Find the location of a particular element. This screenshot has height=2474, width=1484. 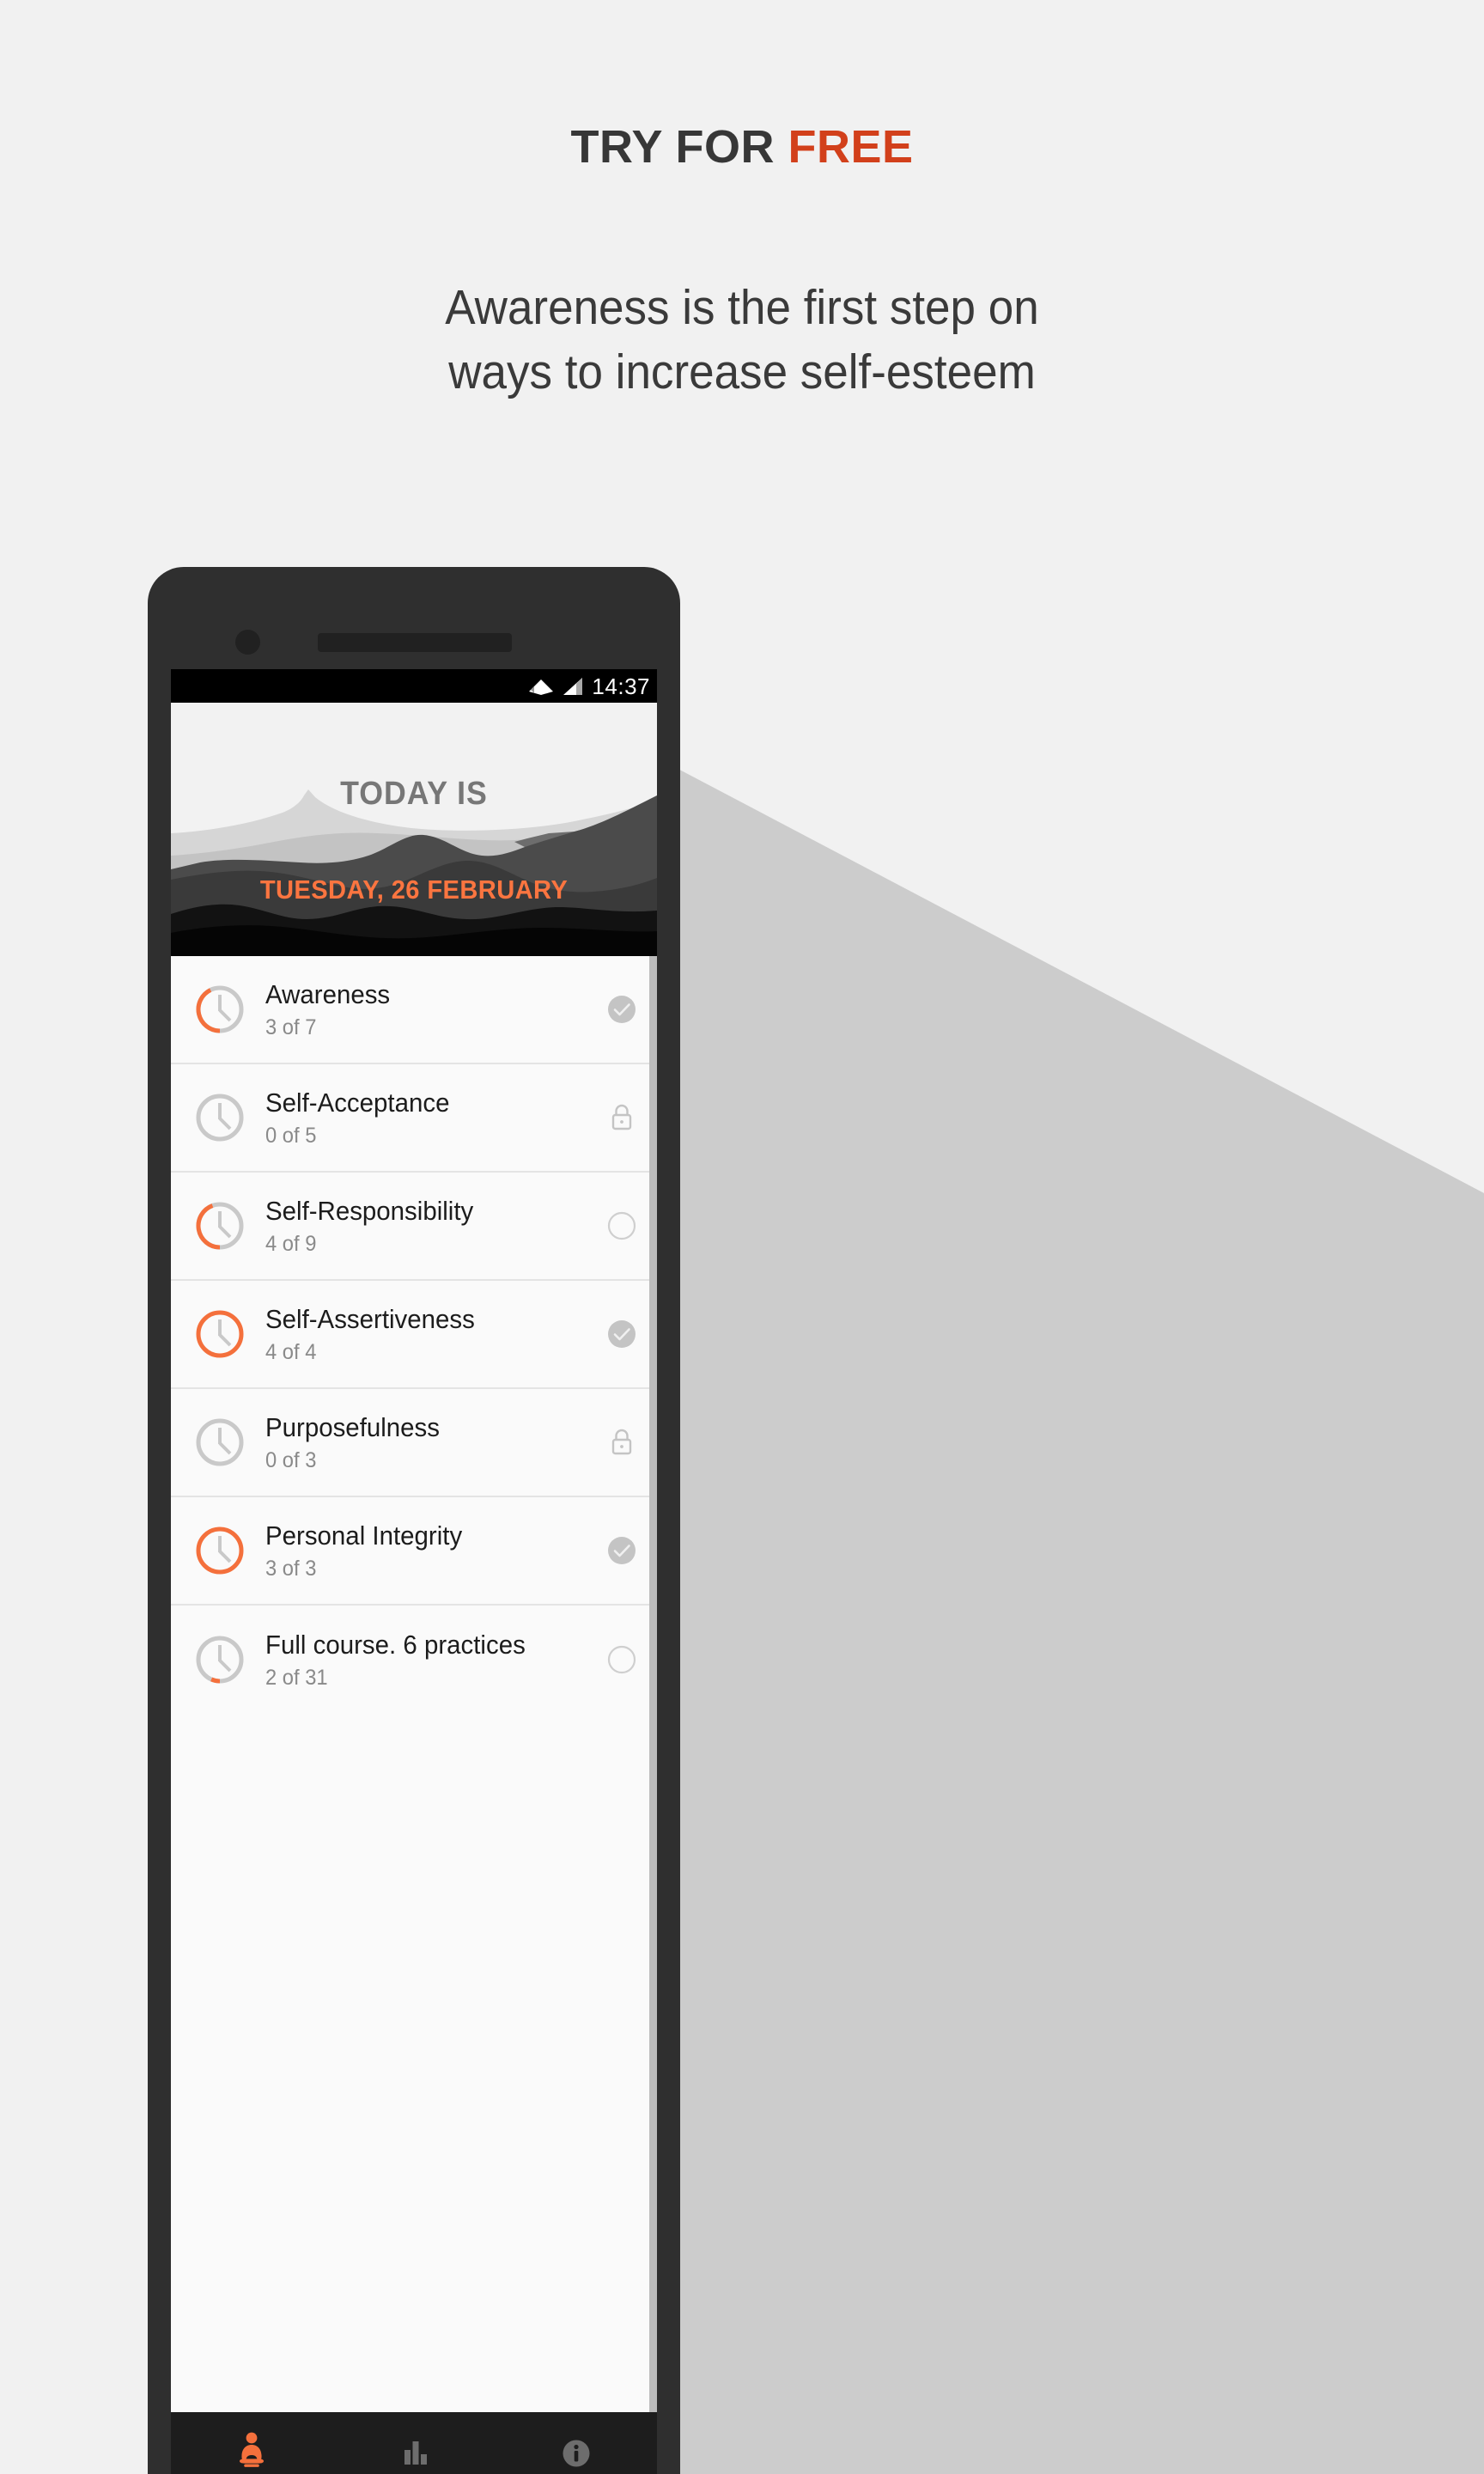

nav-tab-practices: Practices is located at coordinates (252, 2443).